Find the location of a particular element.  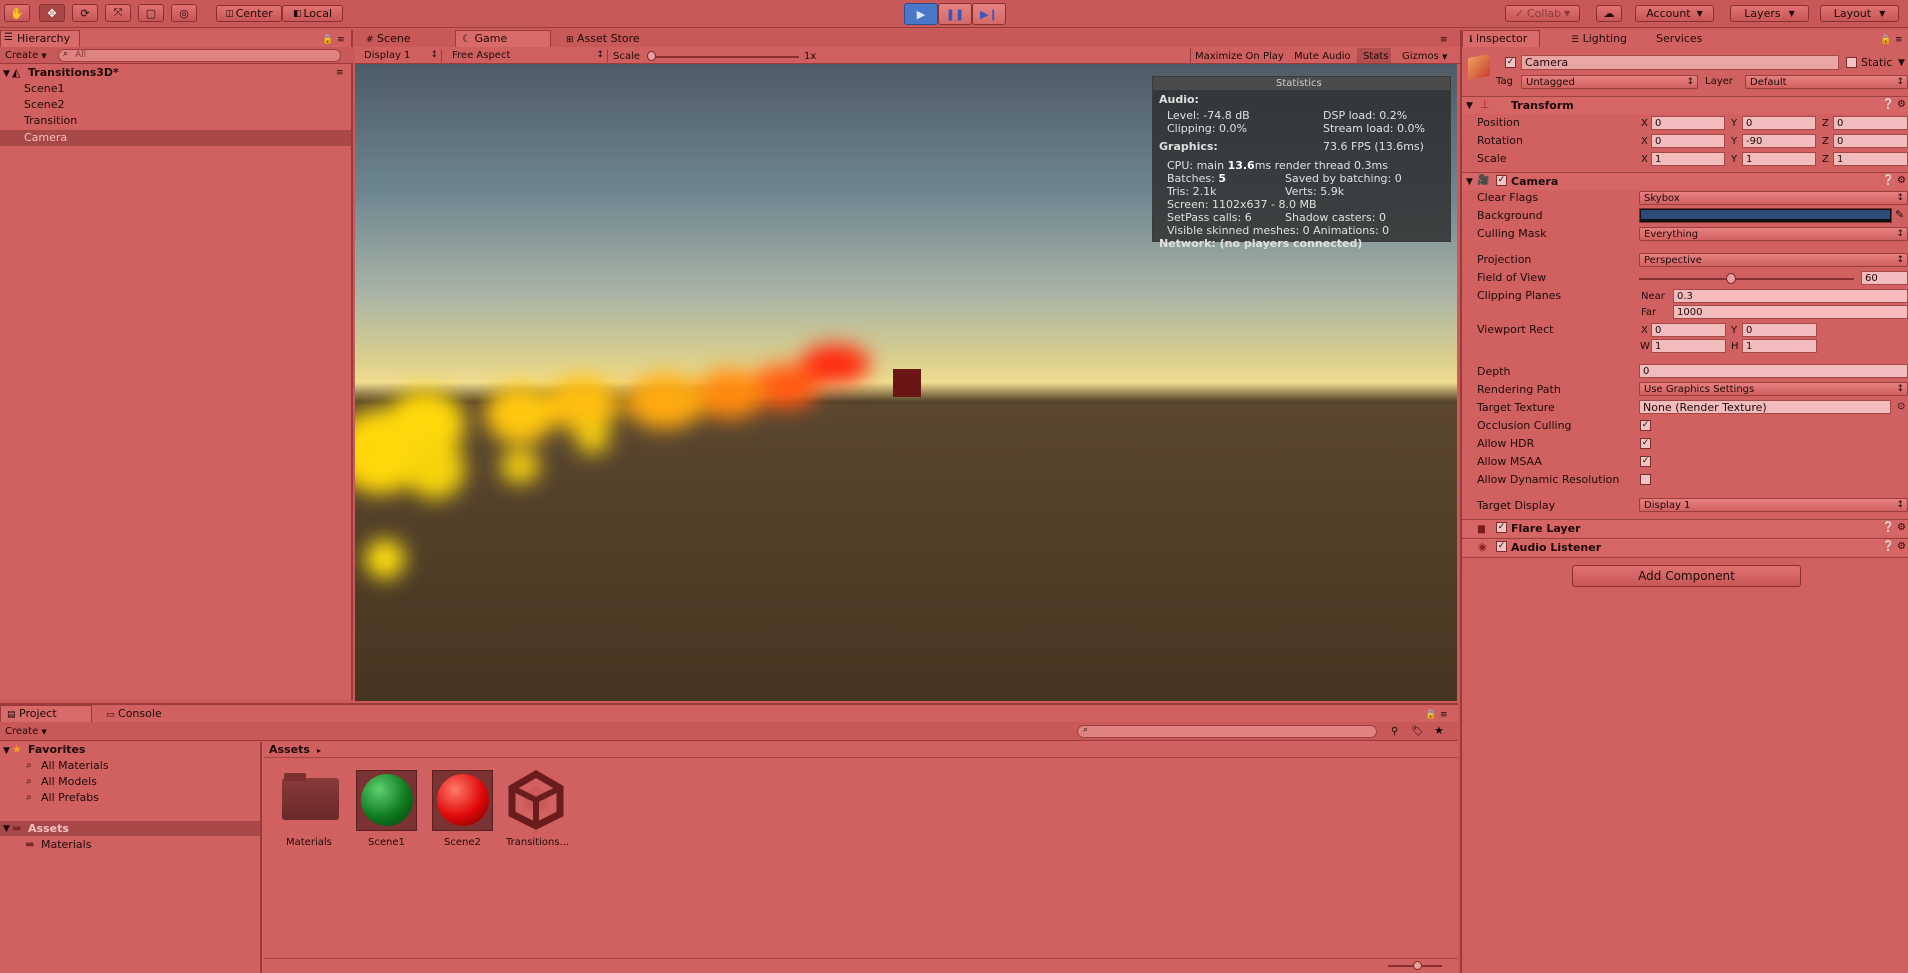

project-search-input: ⌕ is located at coordinates (1227, 731).